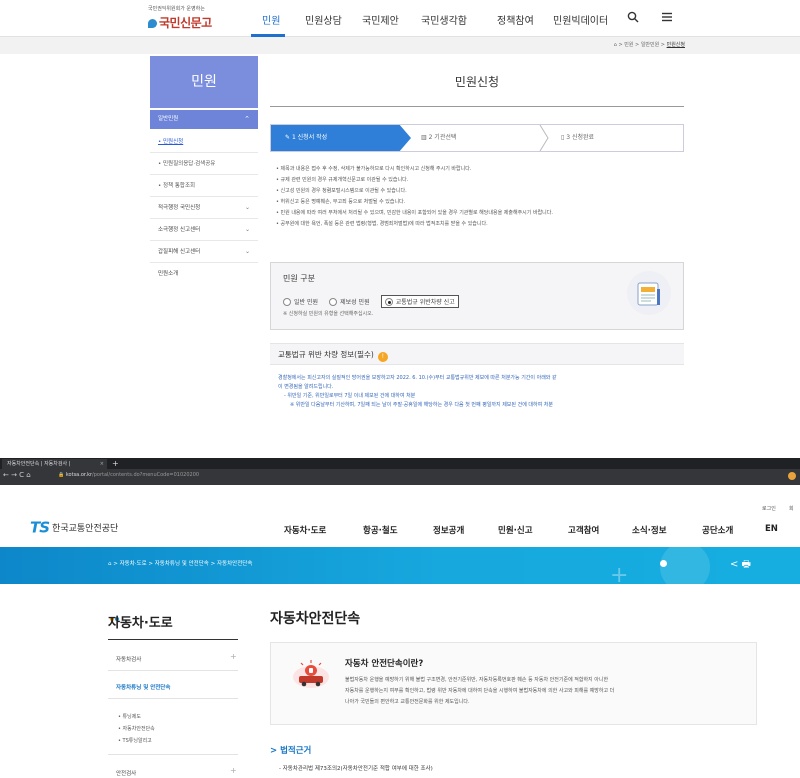  Describe the element at coordinates (40, 527) in the screenshot. I see `logo-mark: TS` at that location.